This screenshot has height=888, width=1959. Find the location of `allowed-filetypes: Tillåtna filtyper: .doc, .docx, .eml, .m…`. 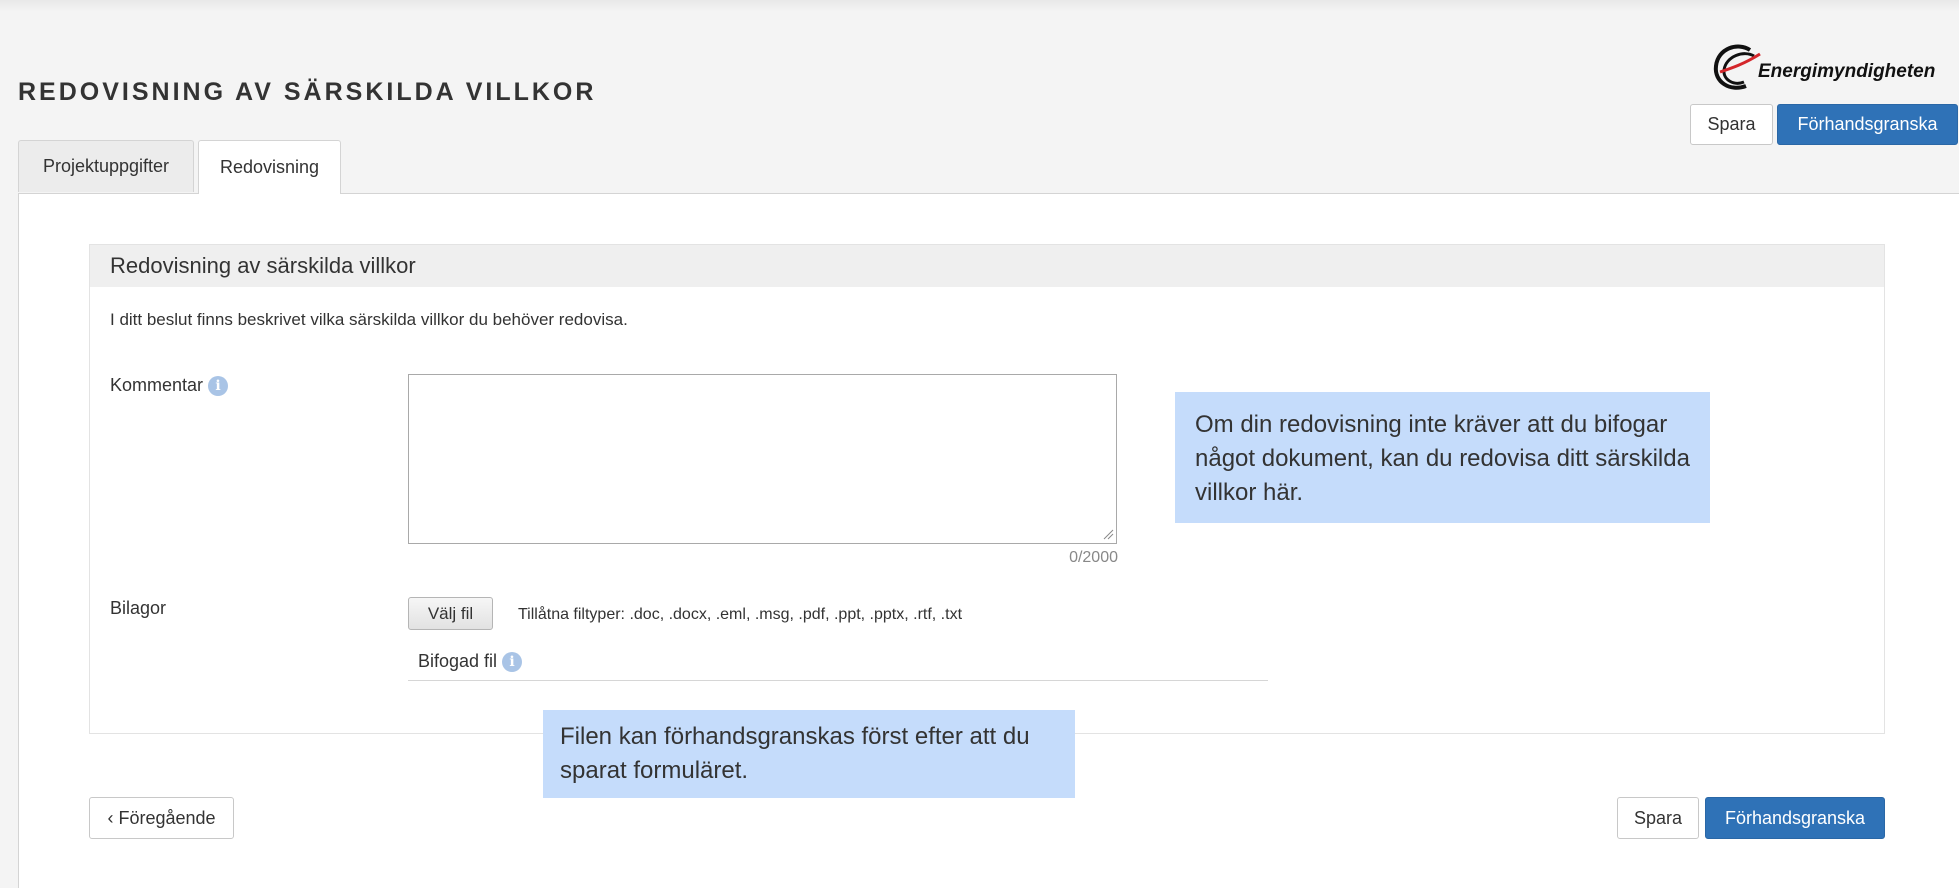

allowed-filetypes: Tillåtna filtyper: .doc, .docx, .eml, .m… is located at coordinates (740, 614).